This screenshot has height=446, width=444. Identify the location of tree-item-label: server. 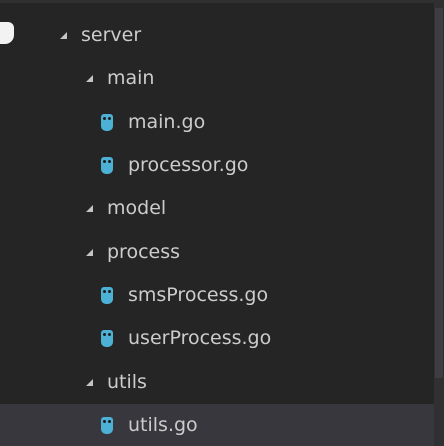
(111, 35).